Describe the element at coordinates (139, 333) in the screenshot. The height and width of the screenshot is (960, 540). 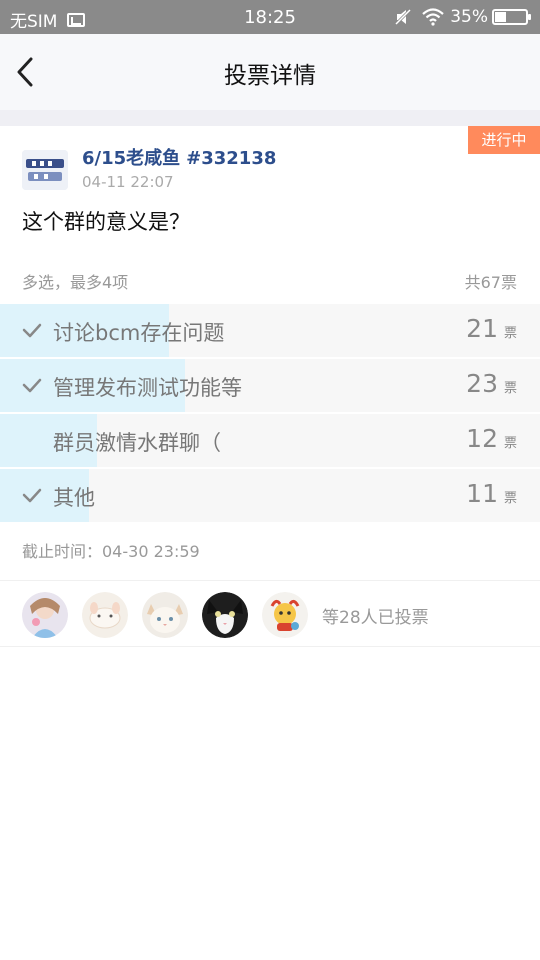
I see `option-label: 讨论bcm存在问题` at that location.